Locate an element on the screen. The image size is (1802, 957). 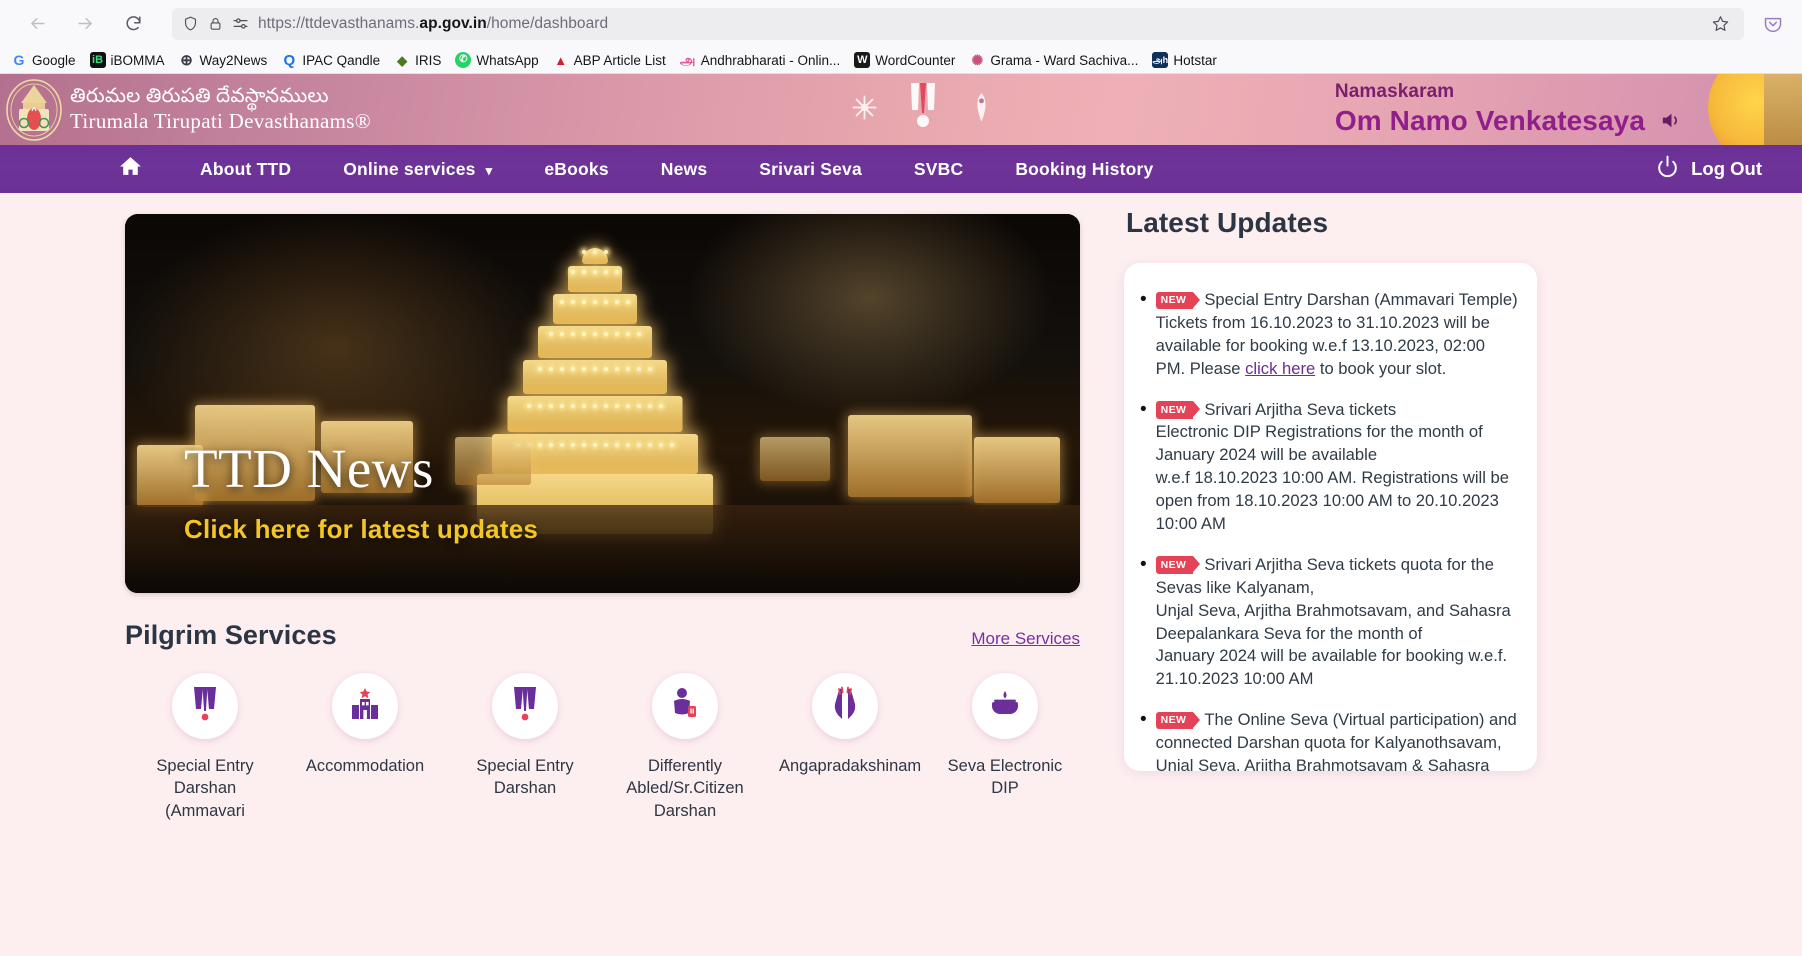
praying-hands-icon is located at coordinates (845, 706).